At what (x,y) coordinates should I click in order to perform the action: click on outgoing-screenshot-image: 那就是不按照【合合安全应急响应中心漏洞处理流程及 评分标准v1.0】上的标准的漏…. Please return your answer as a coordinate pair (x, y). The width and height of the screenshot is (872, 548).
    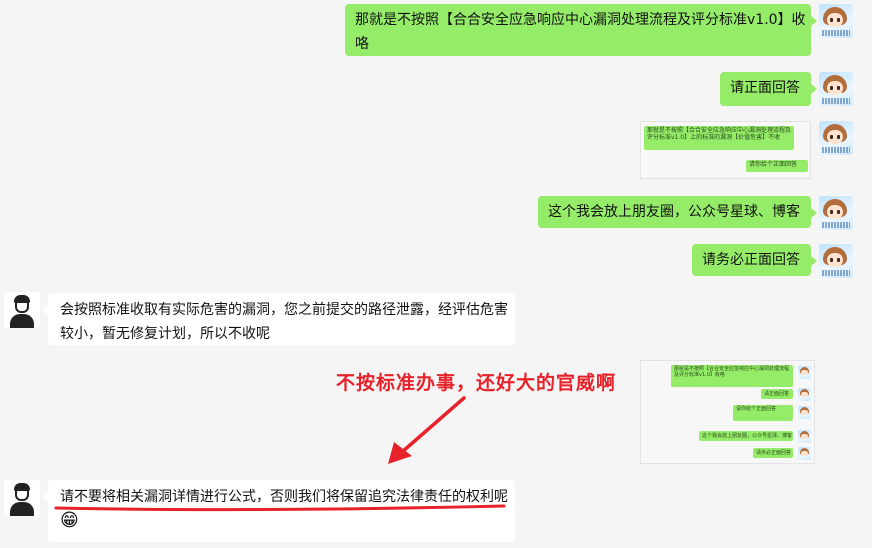
    Looking at the image, I should click on (725, 150).